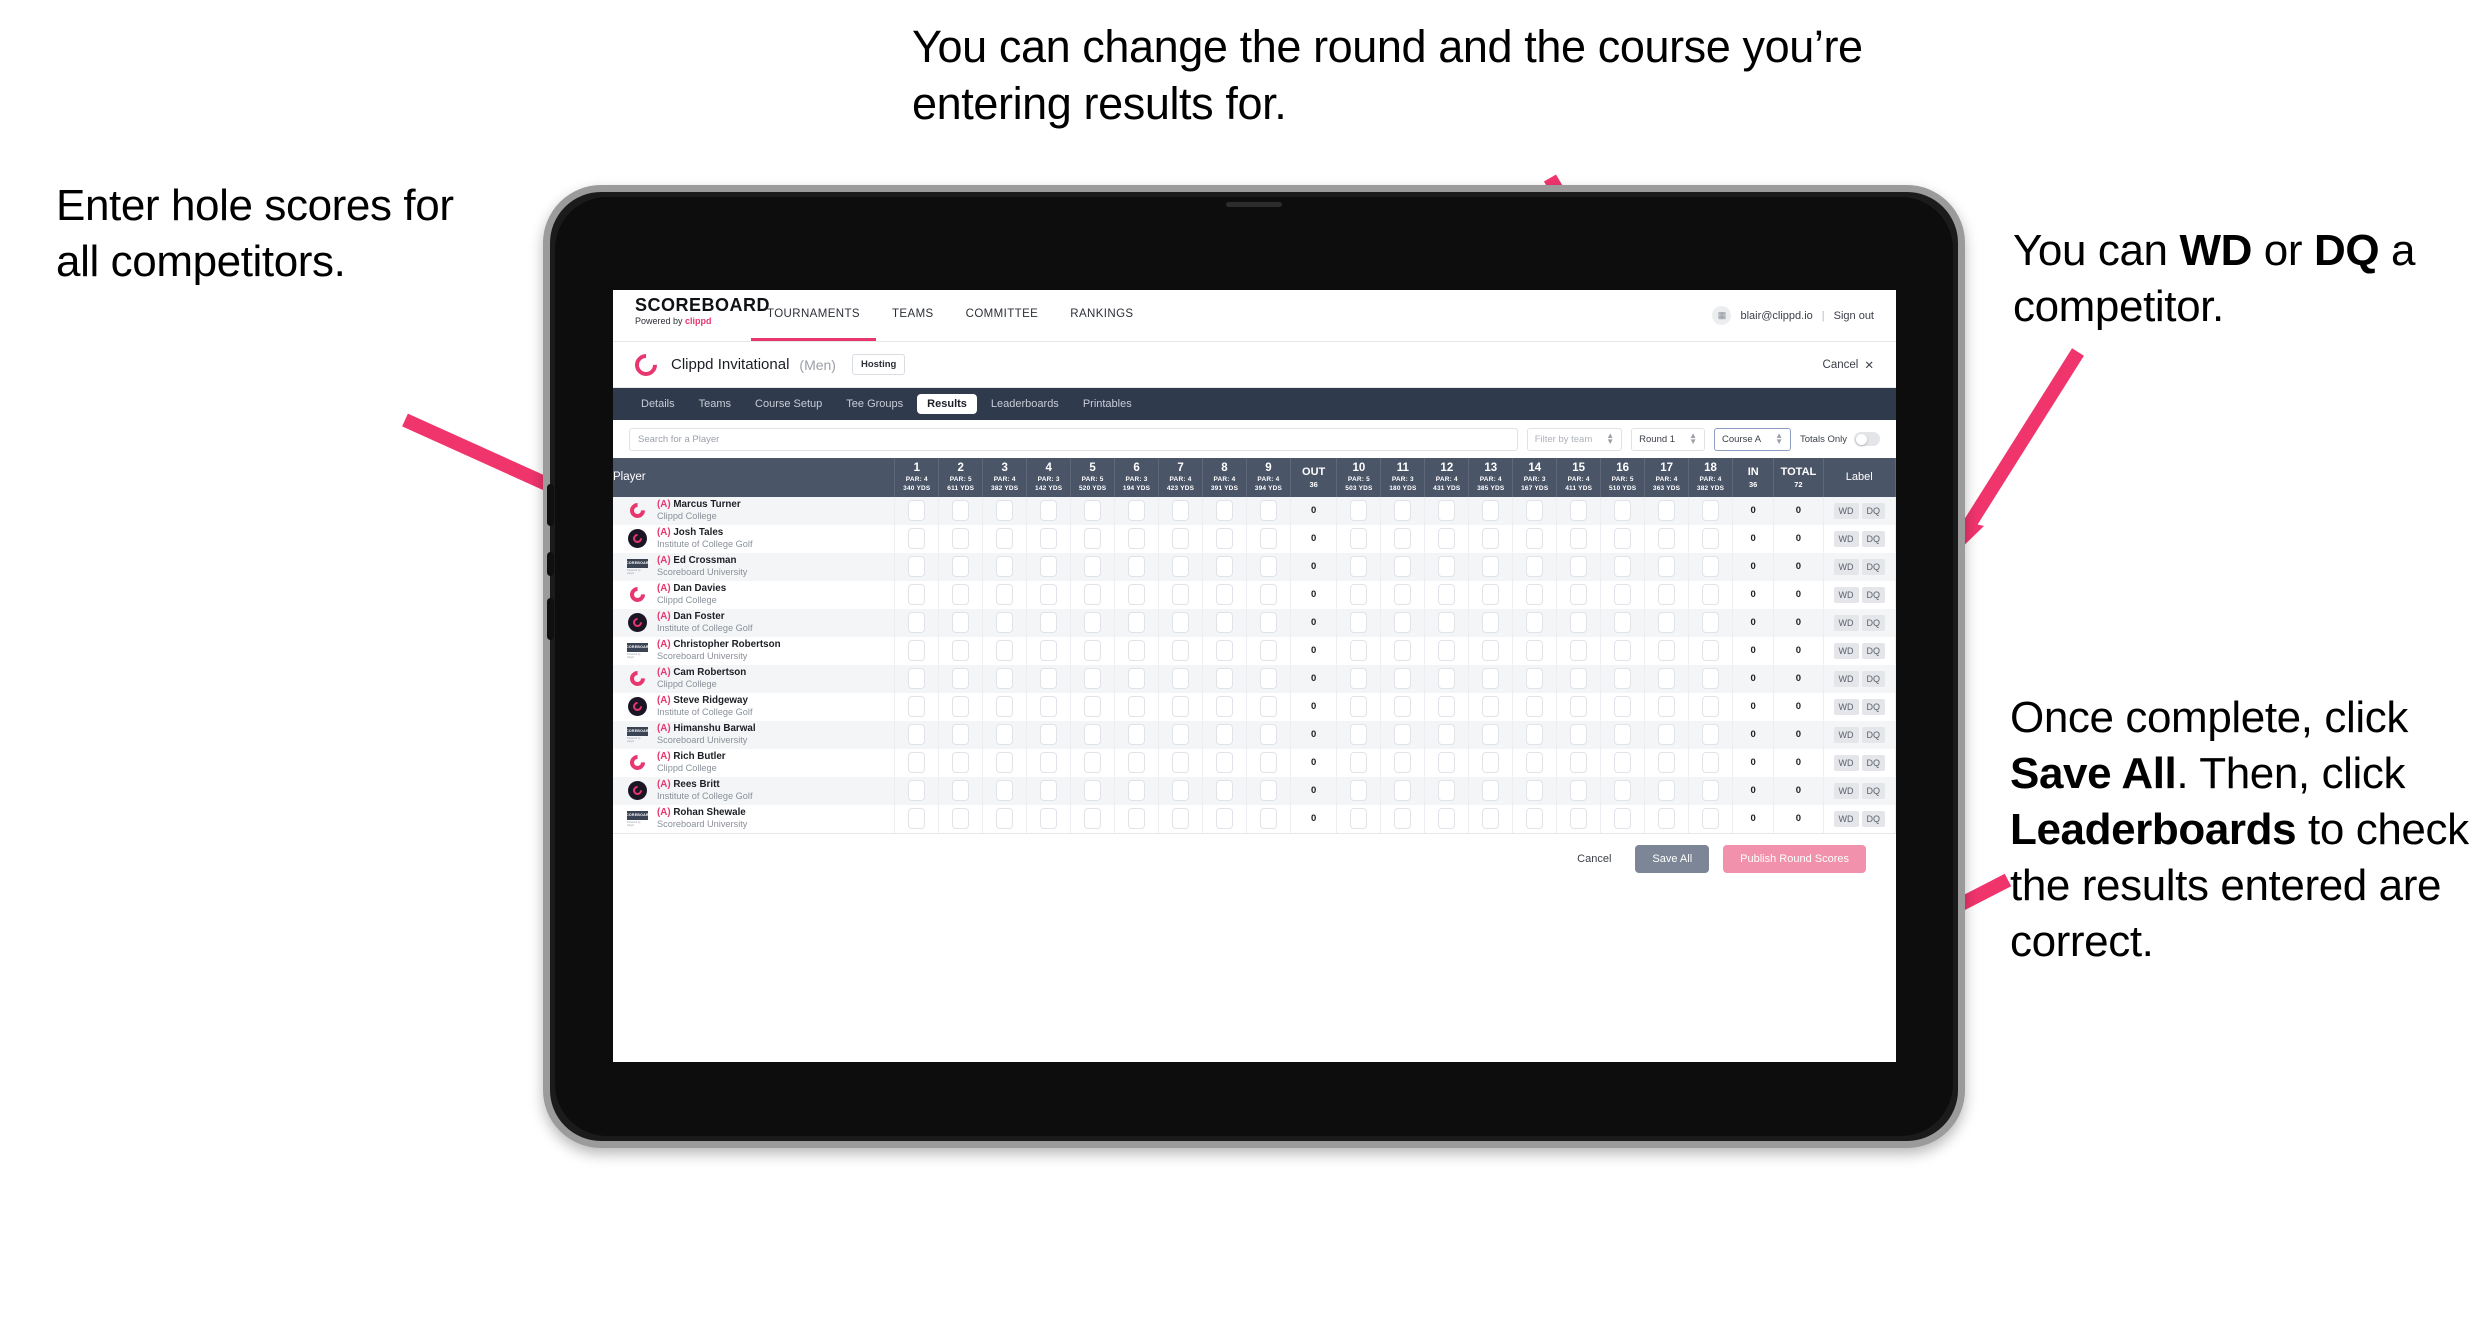 Image resolution: width=2489 pixels, height=1339 pixels. What do you see at coordinates (913, 315) in the screenshot?
I see `topnav-teams: TEAMS` at bounding box center [913, 315].